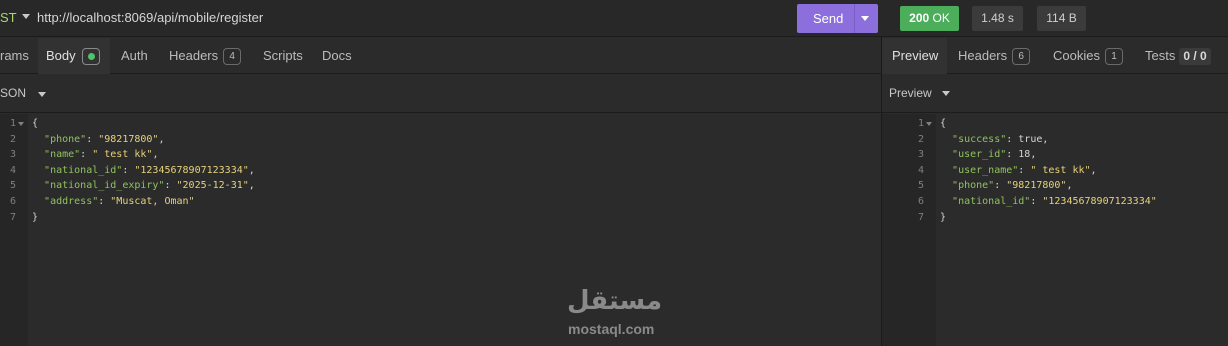 The height and width of the screenshot is (346, 1228). I want to click on json-value: true, so click(1030, 139).